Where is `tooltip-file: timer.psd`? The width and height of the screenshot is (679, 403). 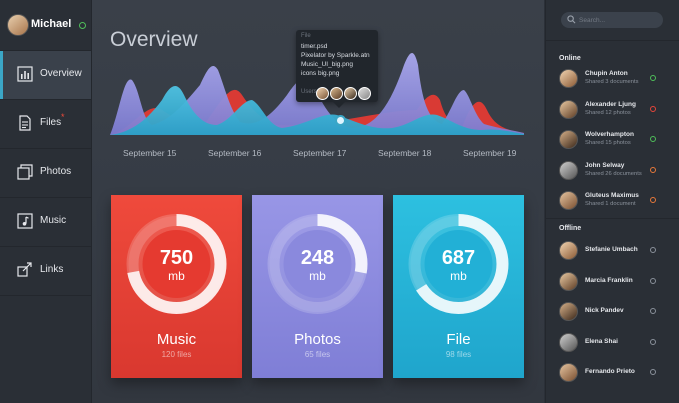 tooltip-file: timer.psd is located at coordinates (314, 46).